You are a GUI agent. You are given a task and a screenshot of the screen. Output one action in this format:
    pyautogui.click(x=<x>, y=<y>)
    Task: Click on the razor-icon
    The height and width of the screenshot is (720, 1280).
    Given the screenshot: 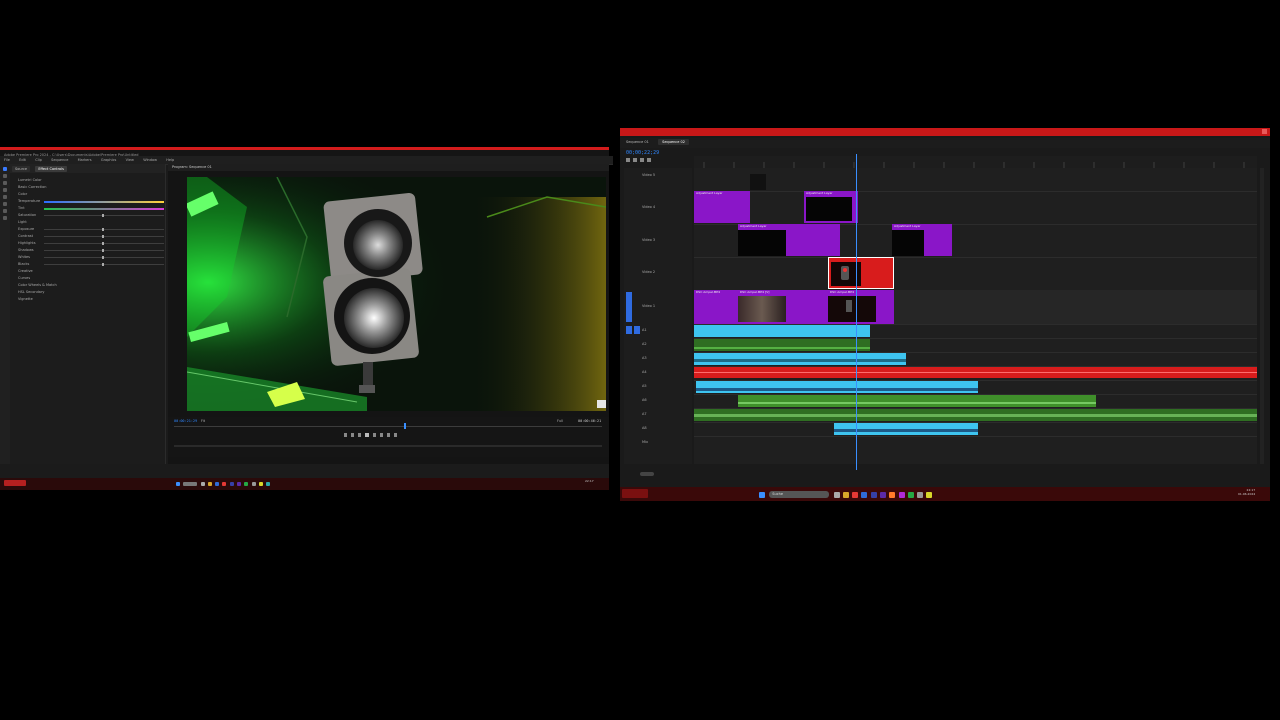 What is the action you would take?
    pyautogui.click(x=5, y=190)
    